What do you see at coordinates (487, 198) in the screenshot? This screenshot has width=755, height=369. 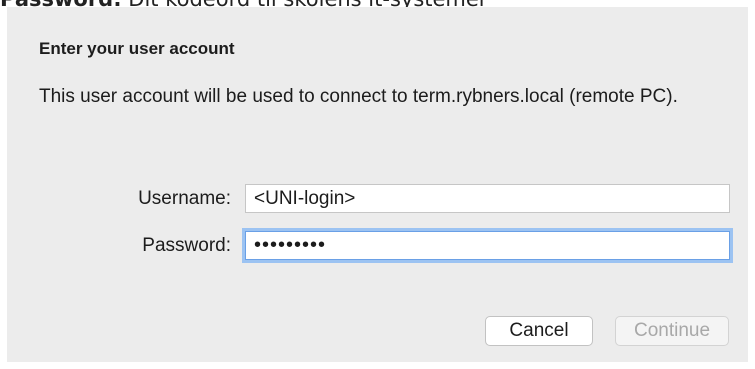 I see `username-input` at bounding box center [487, 198].